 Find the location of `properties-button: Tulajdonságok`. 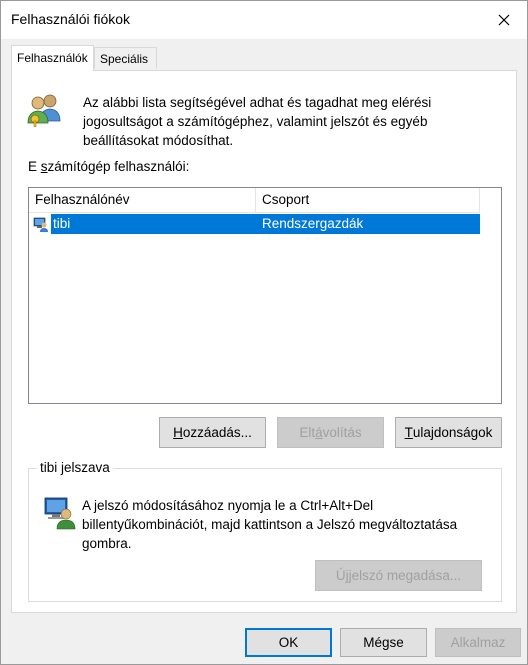

properties-button: Tulajdonságok is located at coordinates (448, 432).